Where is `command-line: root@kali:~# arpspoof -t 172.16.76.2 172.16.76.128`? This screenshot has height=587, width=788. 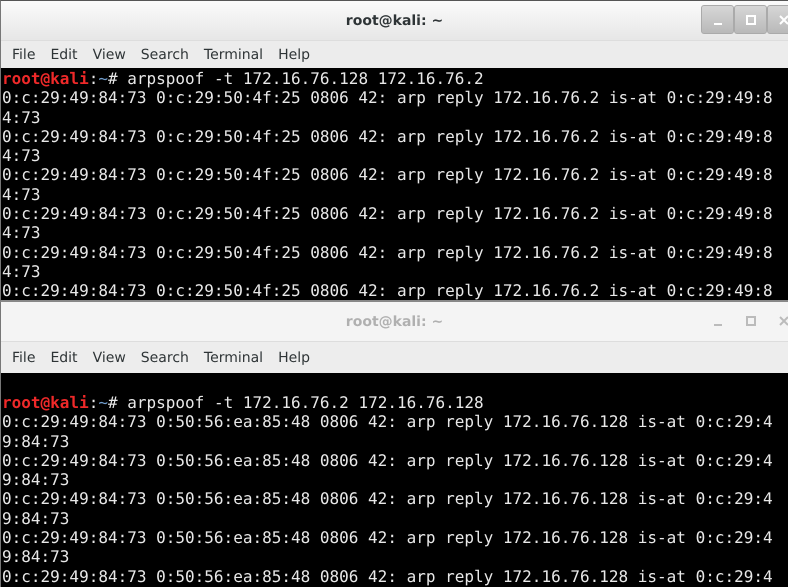 command-line: root@kali:~# arpspoof -t 172.16.76.2 172.16.76.128 is located at coordinates (243, 402).